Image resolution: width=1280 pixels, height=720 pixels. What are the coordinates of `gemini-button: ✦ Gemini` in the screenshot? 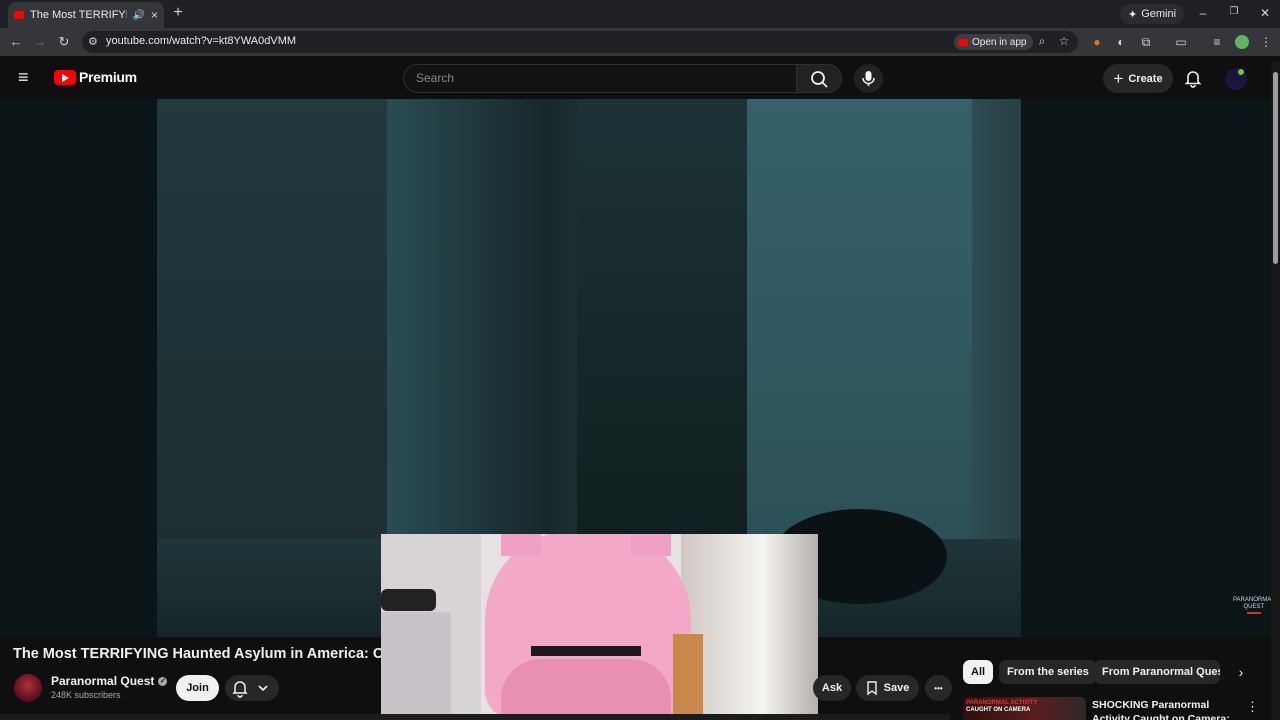 It's located at (1152, 14).